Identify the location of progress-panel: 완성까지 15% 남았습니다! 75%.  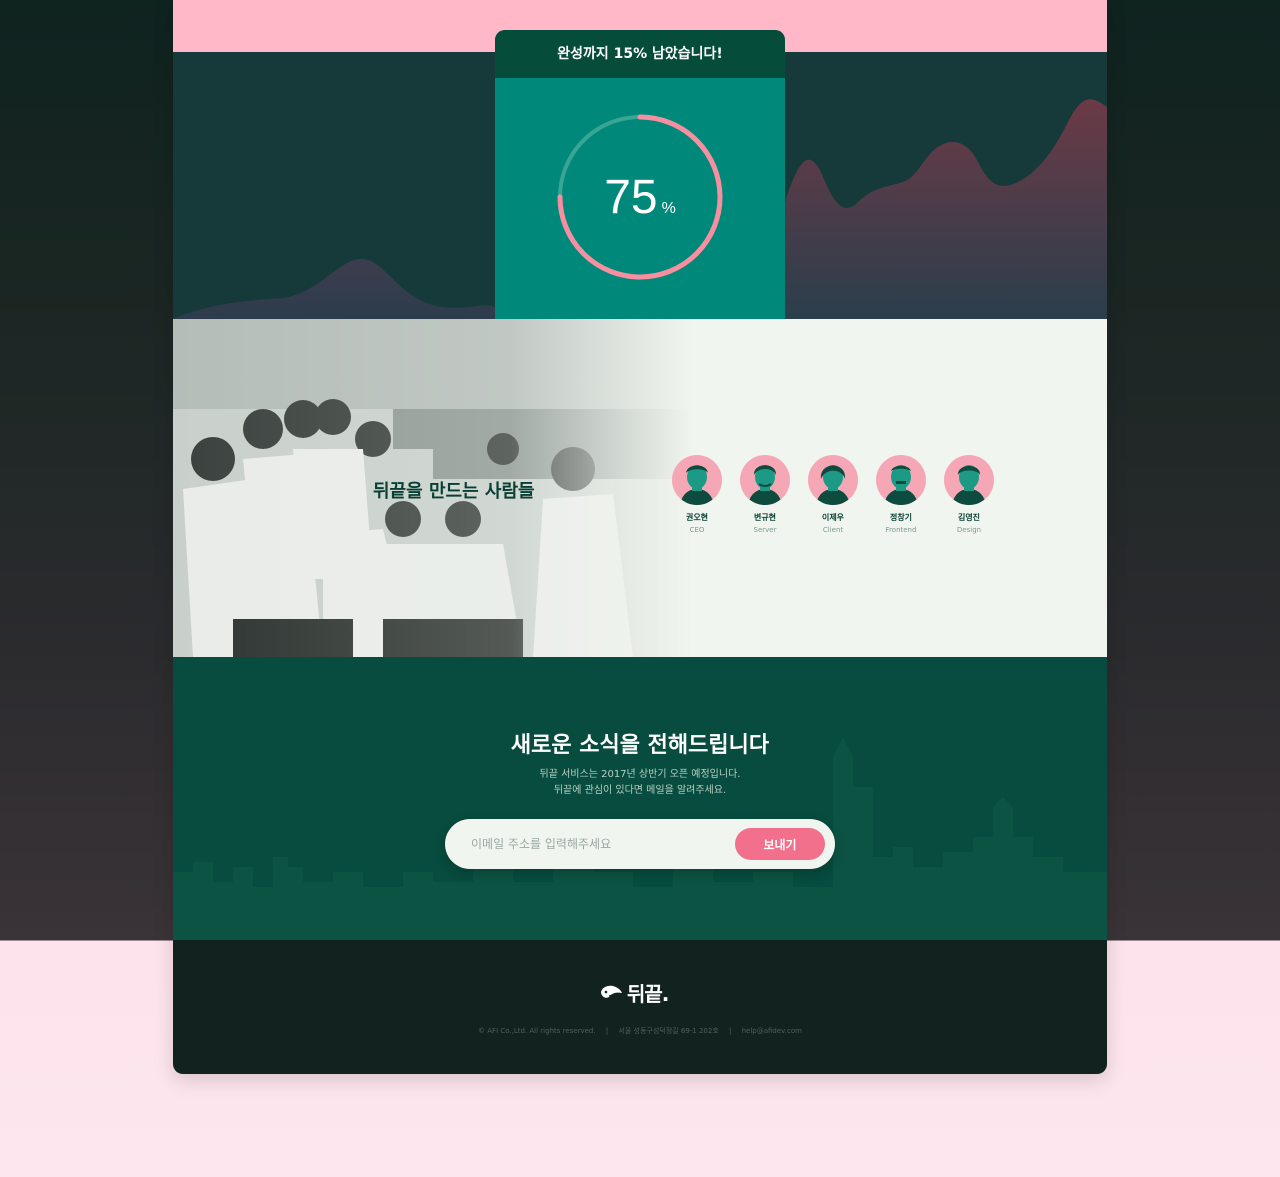
(640, 174).